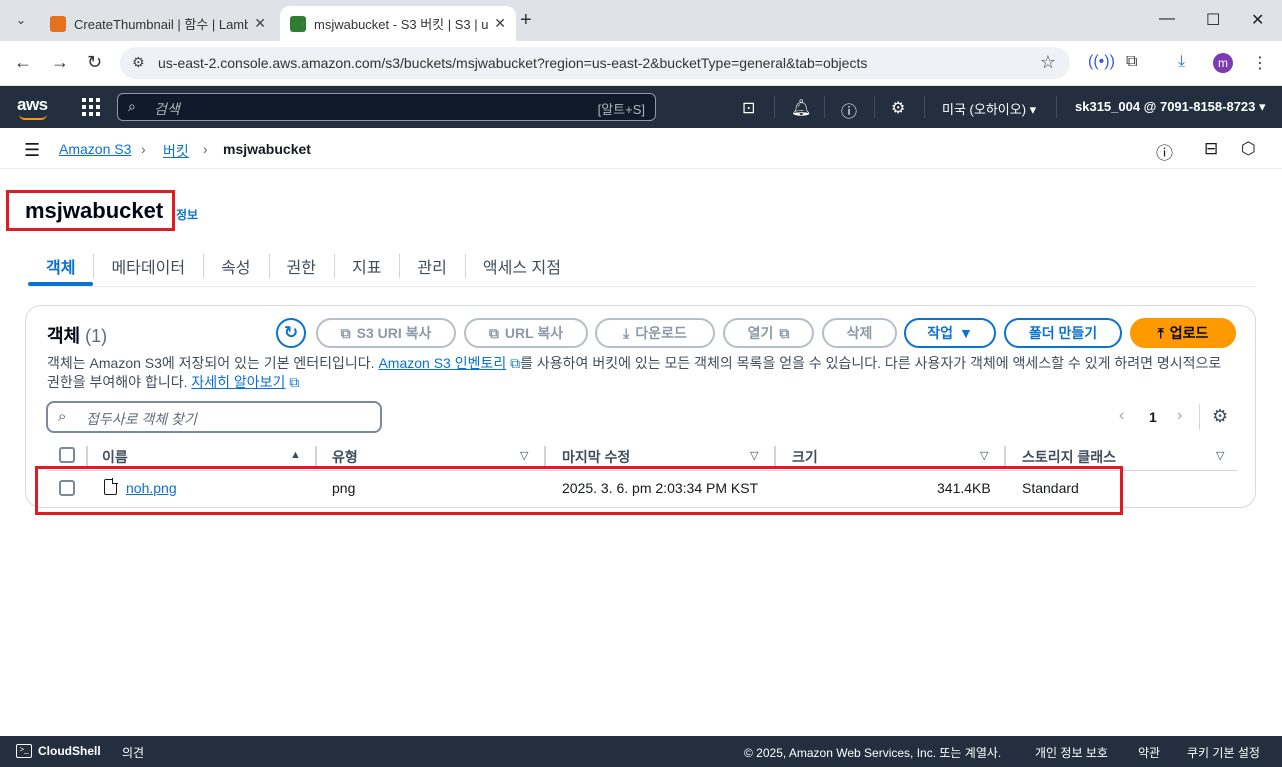  What do you see at coordinates (1164, 151) in the screenshot?
I see `info-panel-icon: ⓘ` at bounding box center [1164, 151].